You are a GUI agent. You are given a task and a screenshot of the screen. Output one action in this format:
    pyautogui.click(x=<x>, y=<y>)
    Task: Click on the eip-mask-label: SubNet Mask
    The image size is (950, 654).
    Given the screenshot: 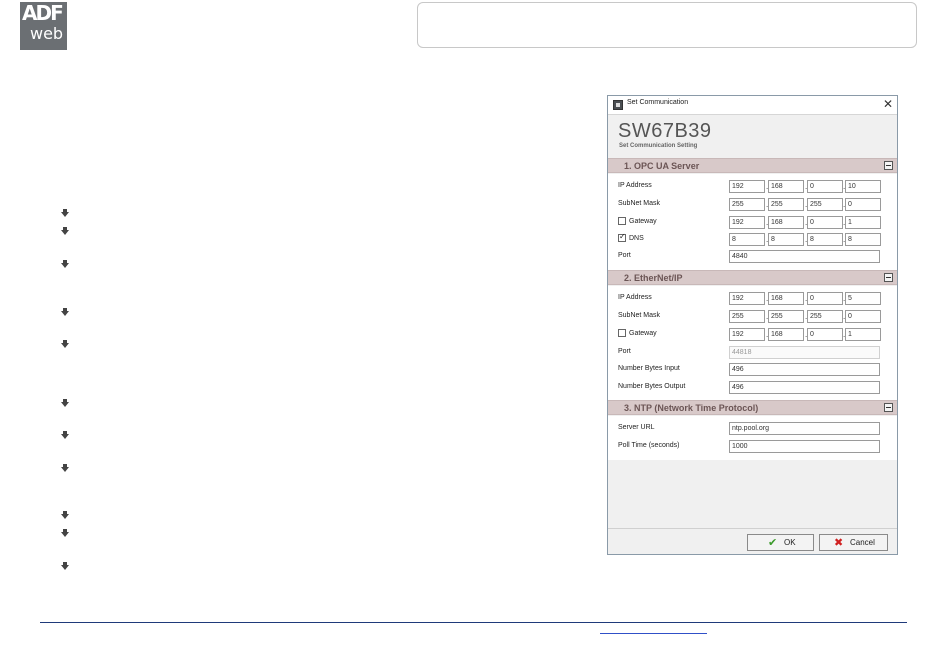 What is the action you would take?
    pyautogui.click(x=639, y=315)
    